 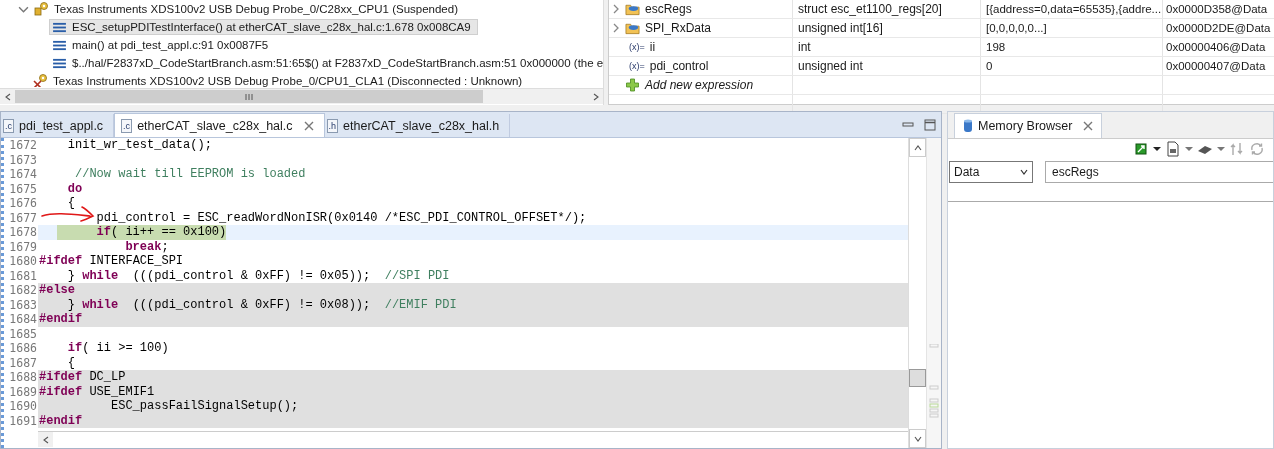 What do you see at coordinates (23, 391) in the screenshot?
I see `line-number: 1689` at bounding box center [23, 391].